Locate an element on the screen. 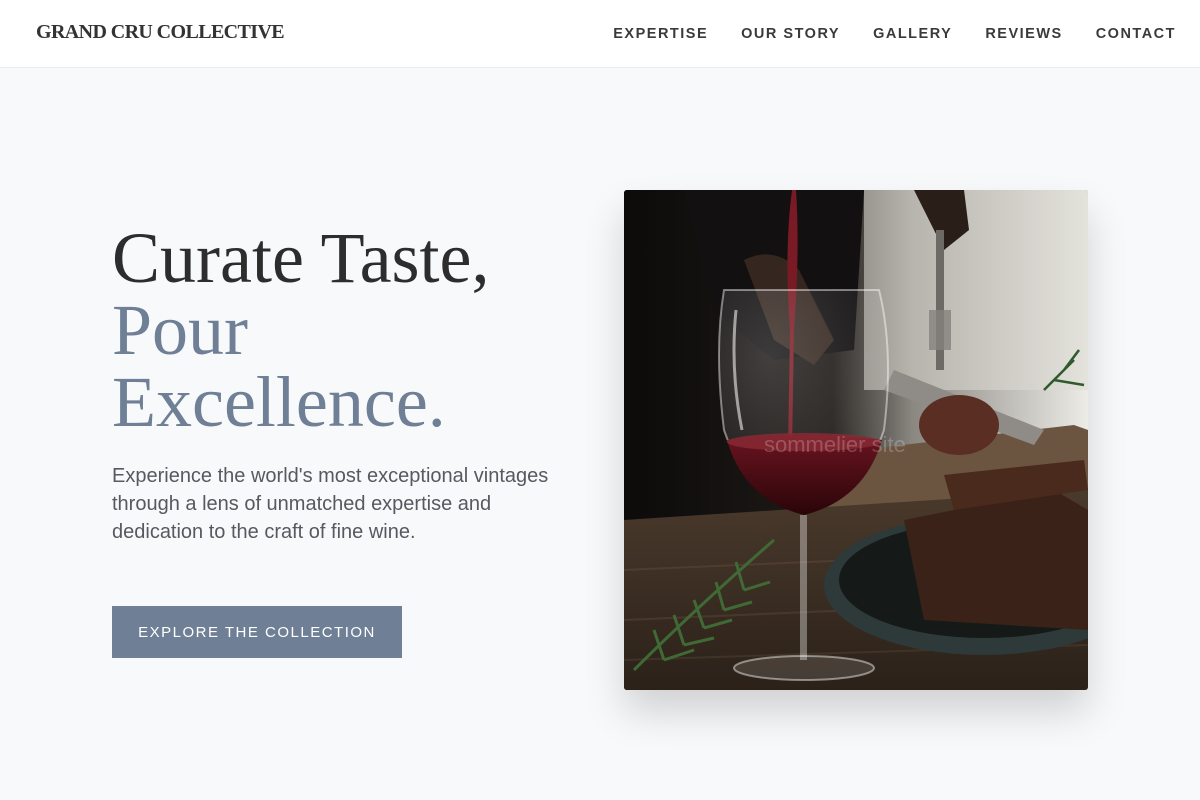 The width and height of the screenshot is (1200, 800). hero-title-line-2: Pour is located at coordinates (180, 330).